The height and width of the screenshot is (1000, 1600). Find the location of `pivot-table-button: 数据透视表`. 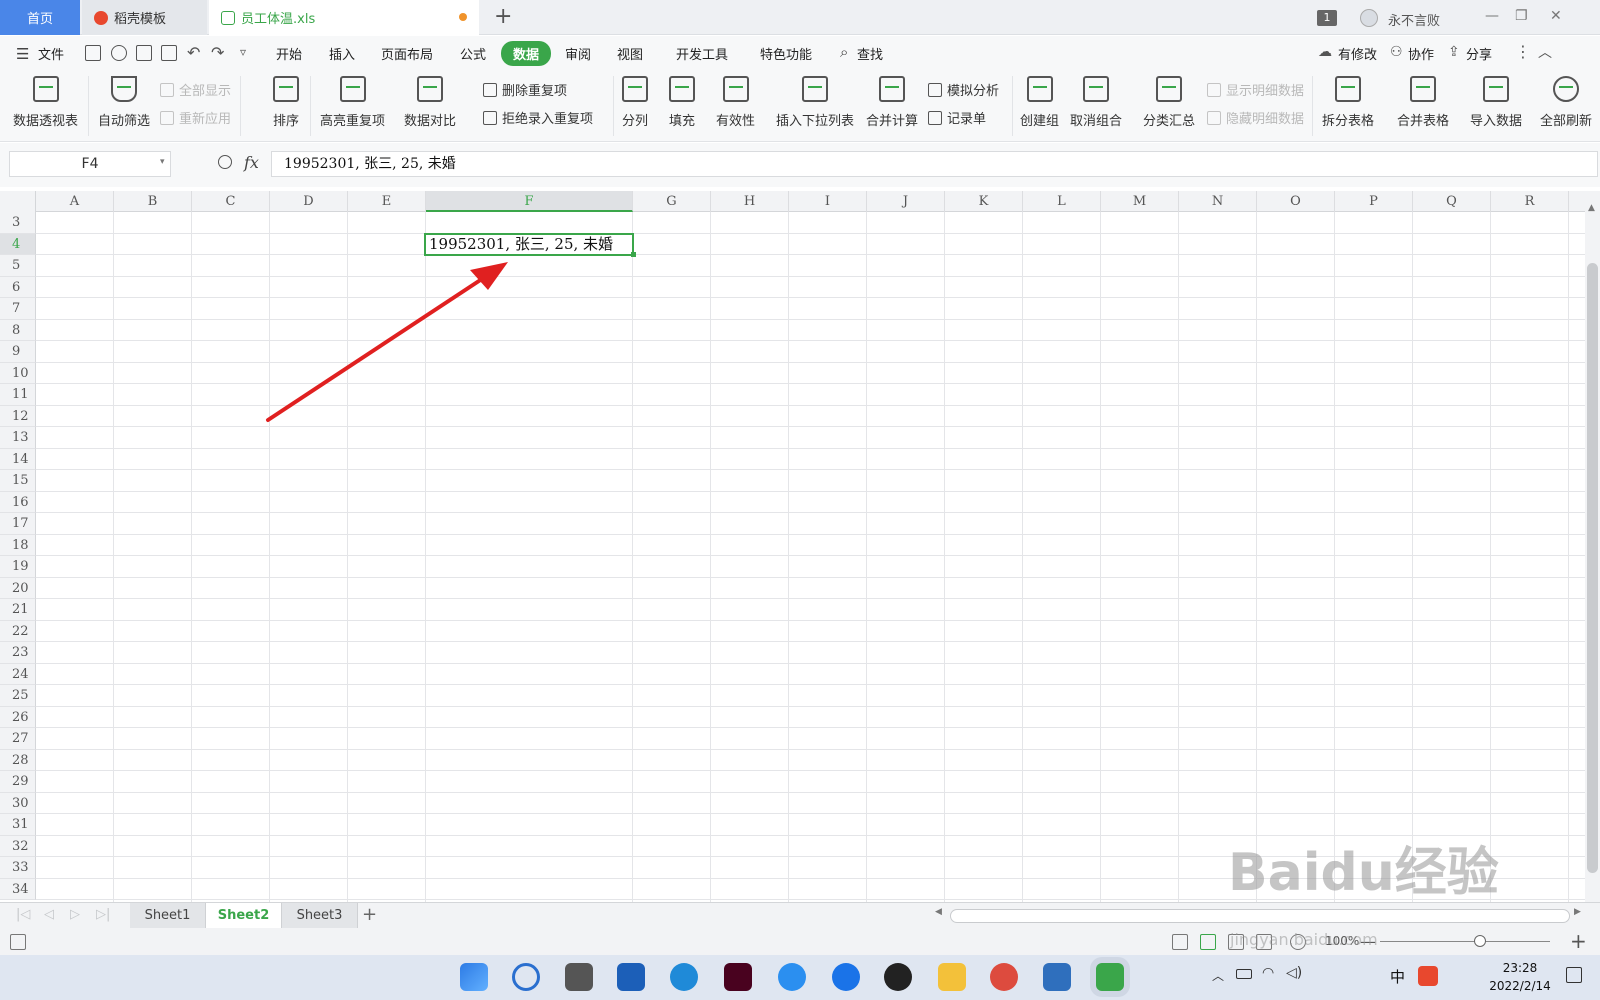

pivot-table-button: 数据透视表 is located at coordinates (45, 102).